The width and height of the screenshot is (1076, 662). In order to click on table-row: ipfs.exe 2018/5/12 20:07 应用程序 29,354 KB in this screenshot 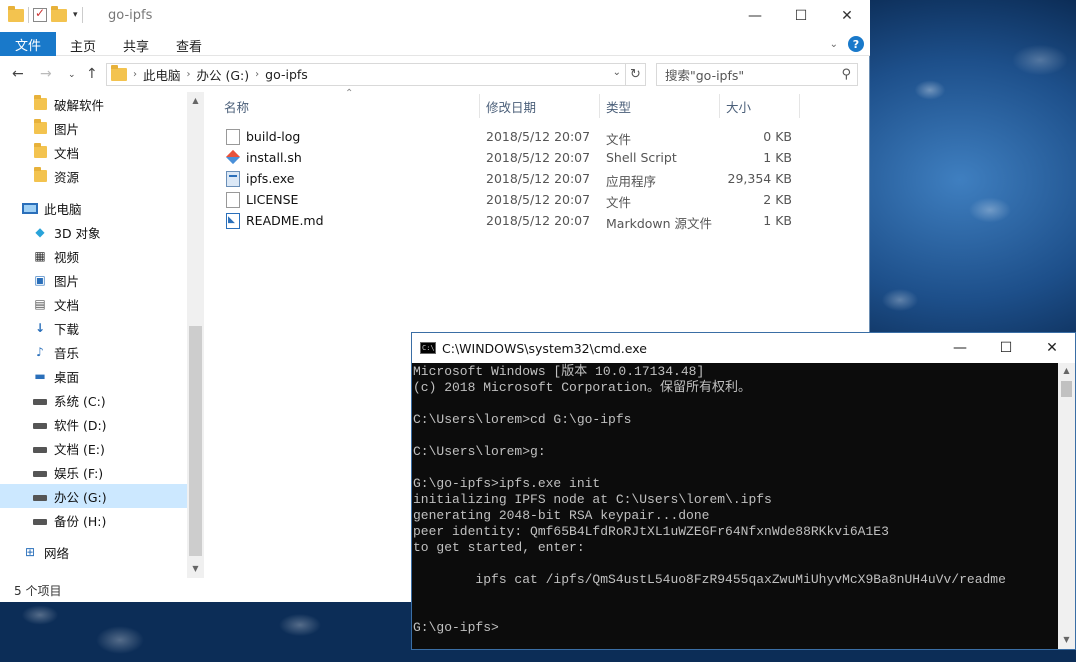, I will do `click(540, 178)`.